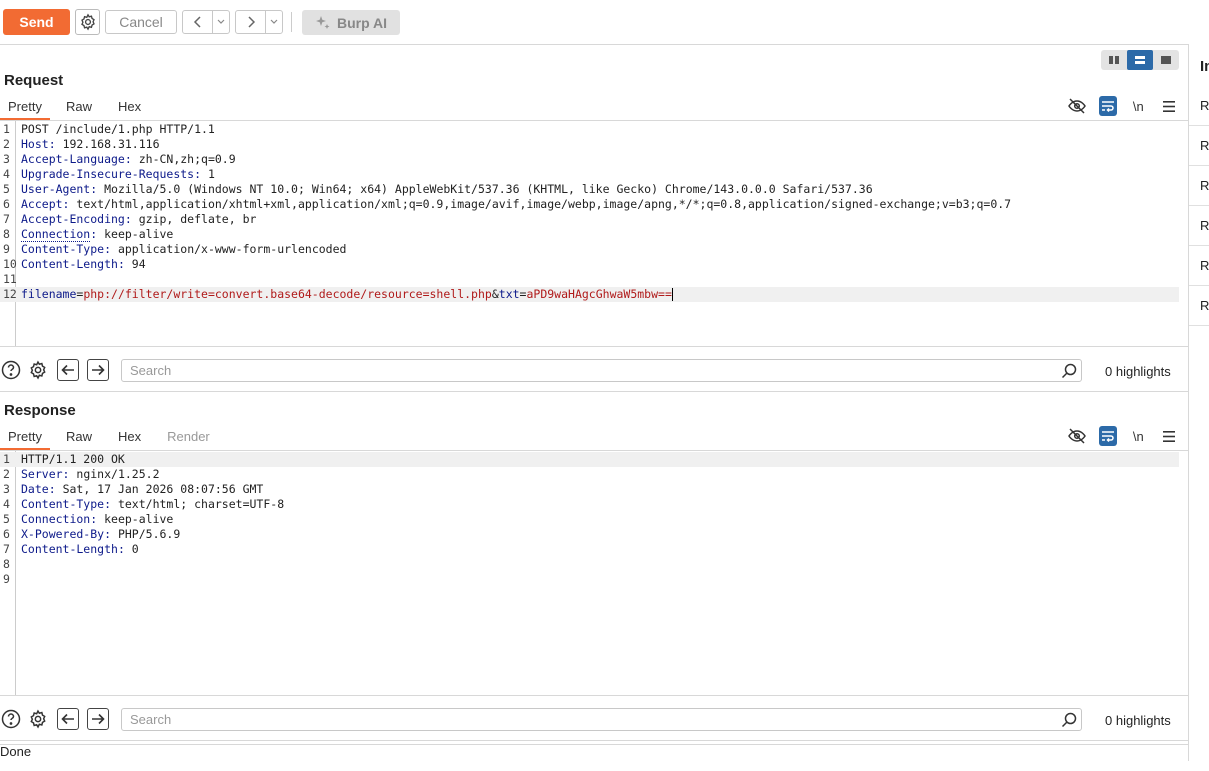  What do you see at coordinates (56, 189) in the screenshot?
I see `header-name: User-Agent` at bounding box center [56, 189].